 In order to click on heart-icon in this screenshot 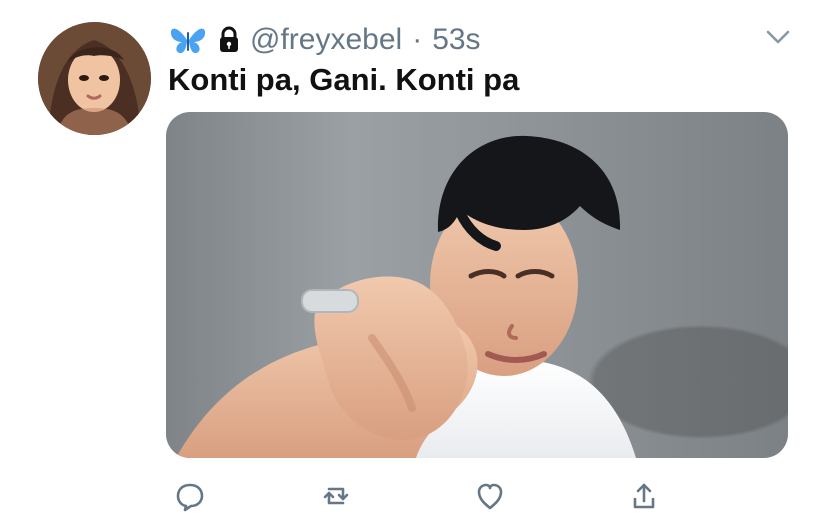, I will do `click(490, 496)`.